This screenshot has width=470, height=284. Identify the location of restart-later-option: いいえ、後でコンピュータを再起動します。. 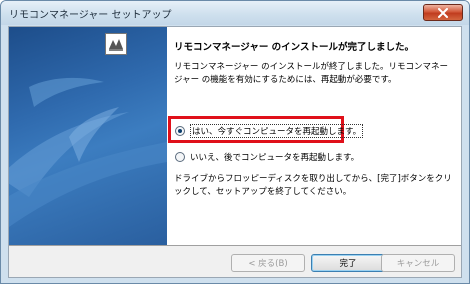
(267, 157).